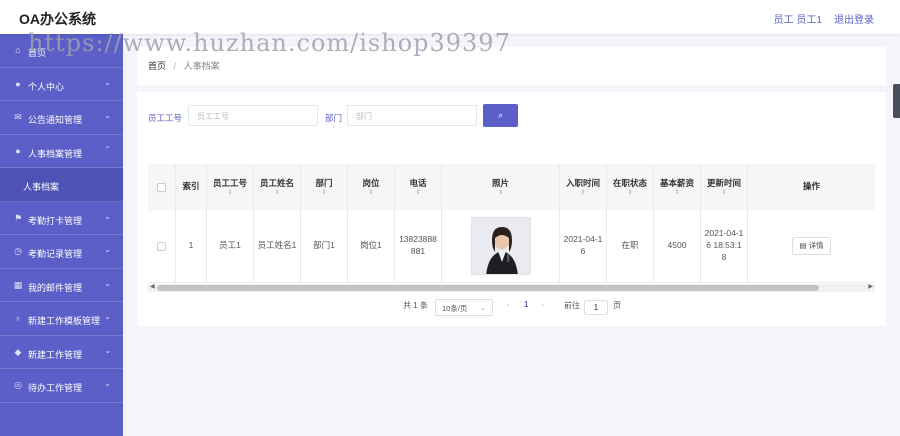 The image size is (900, 436). Describe the element at coordinates (18, 385) in the screenshot. I see `circle-icon: ◎` at that location.